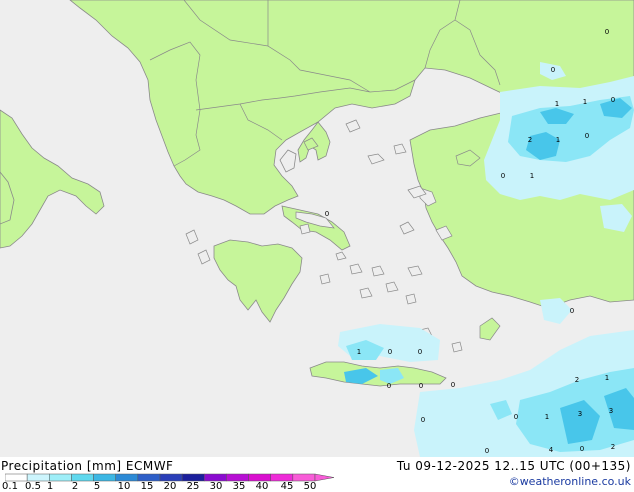  Describe the element at coordinates (10, 486) in the screenshot. I see `scale-tick-label: 0.1` at that location.